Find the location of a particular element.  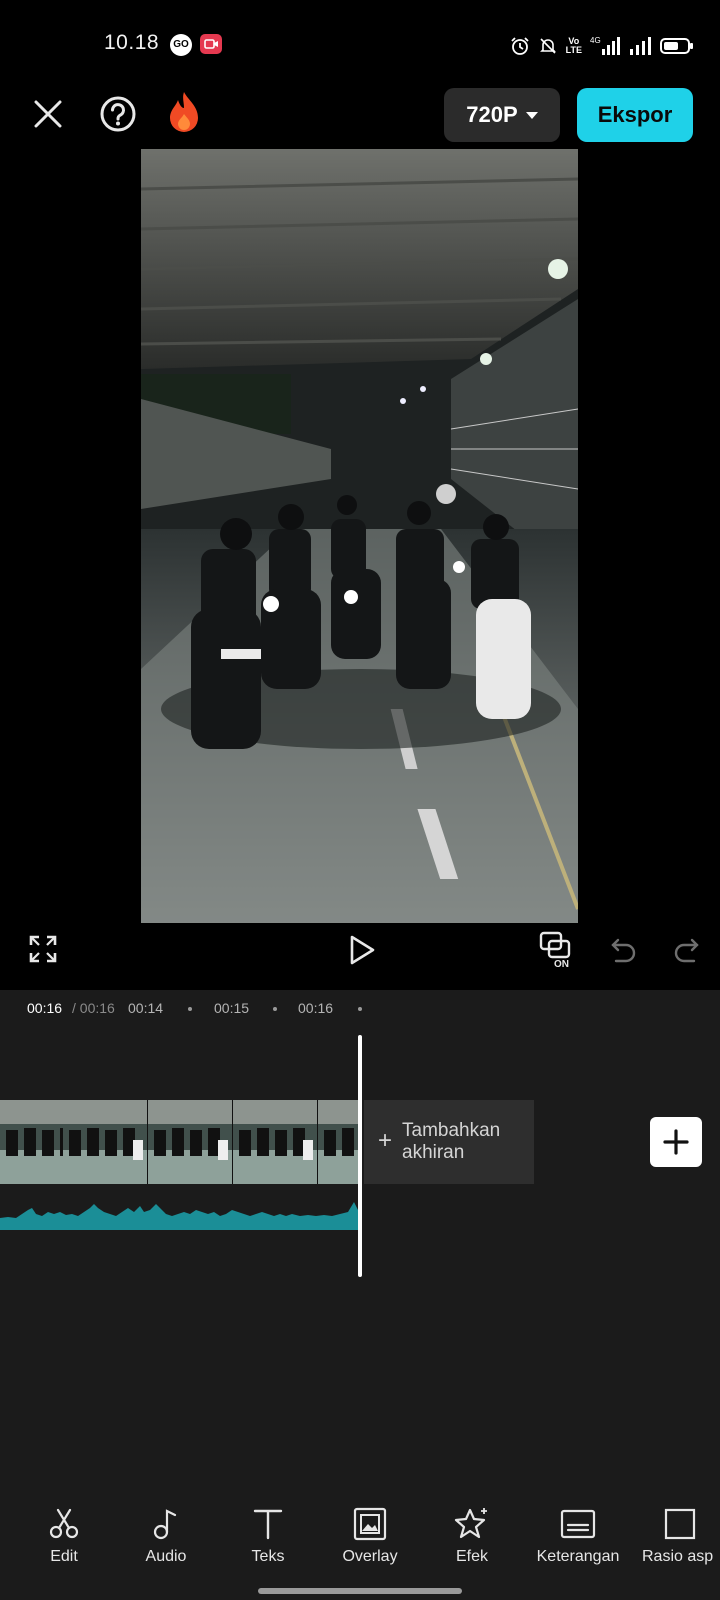

export-button: Ekspor is located at coordinates (635, 115).